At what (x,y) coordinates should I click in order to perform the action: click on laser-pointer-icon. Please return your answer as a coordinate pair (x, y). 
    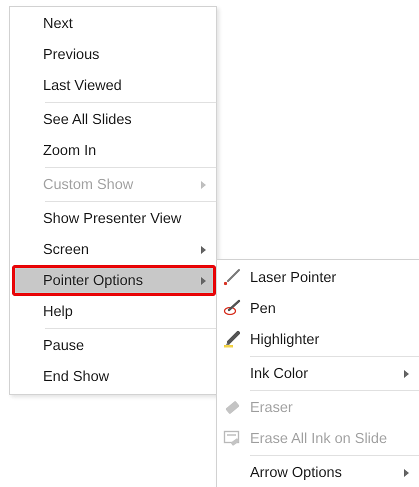
    Looking at the image, I should click on (232, 277).